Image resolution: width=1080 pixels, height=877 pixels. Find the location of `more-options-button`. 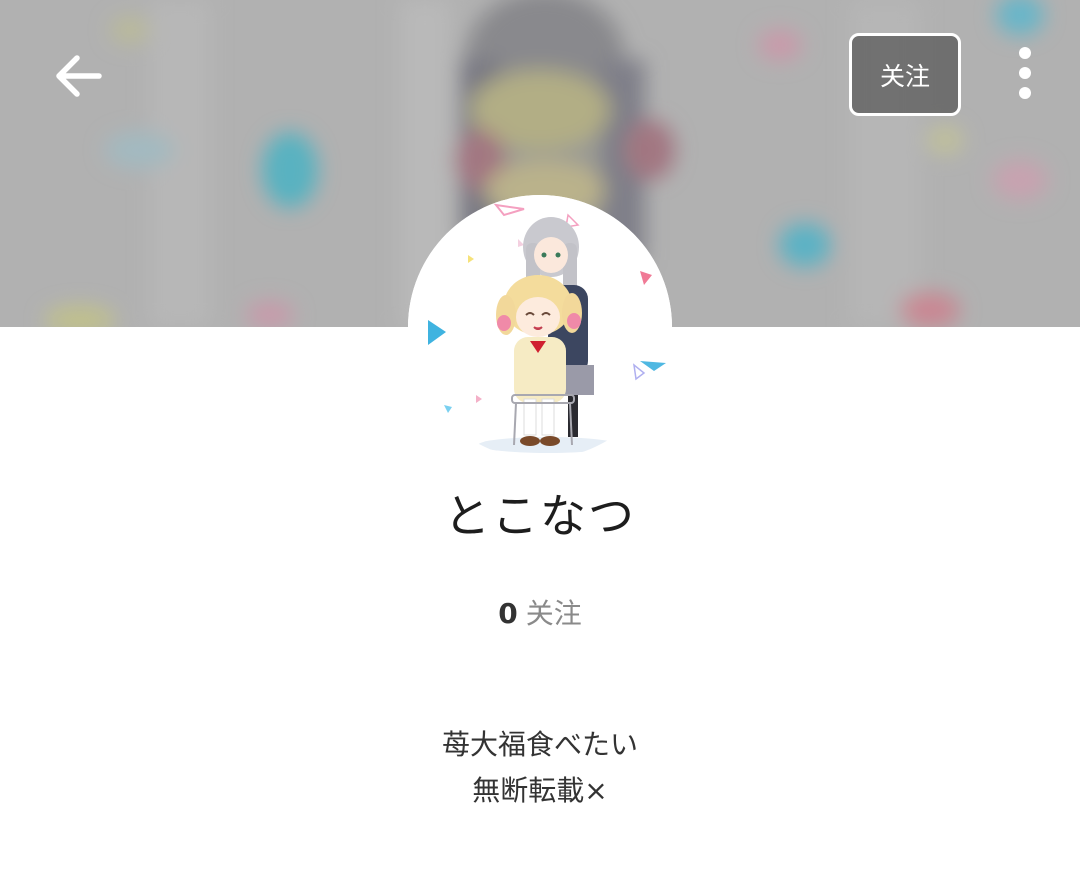

more-options-button is located at coordinates (1025, 73).